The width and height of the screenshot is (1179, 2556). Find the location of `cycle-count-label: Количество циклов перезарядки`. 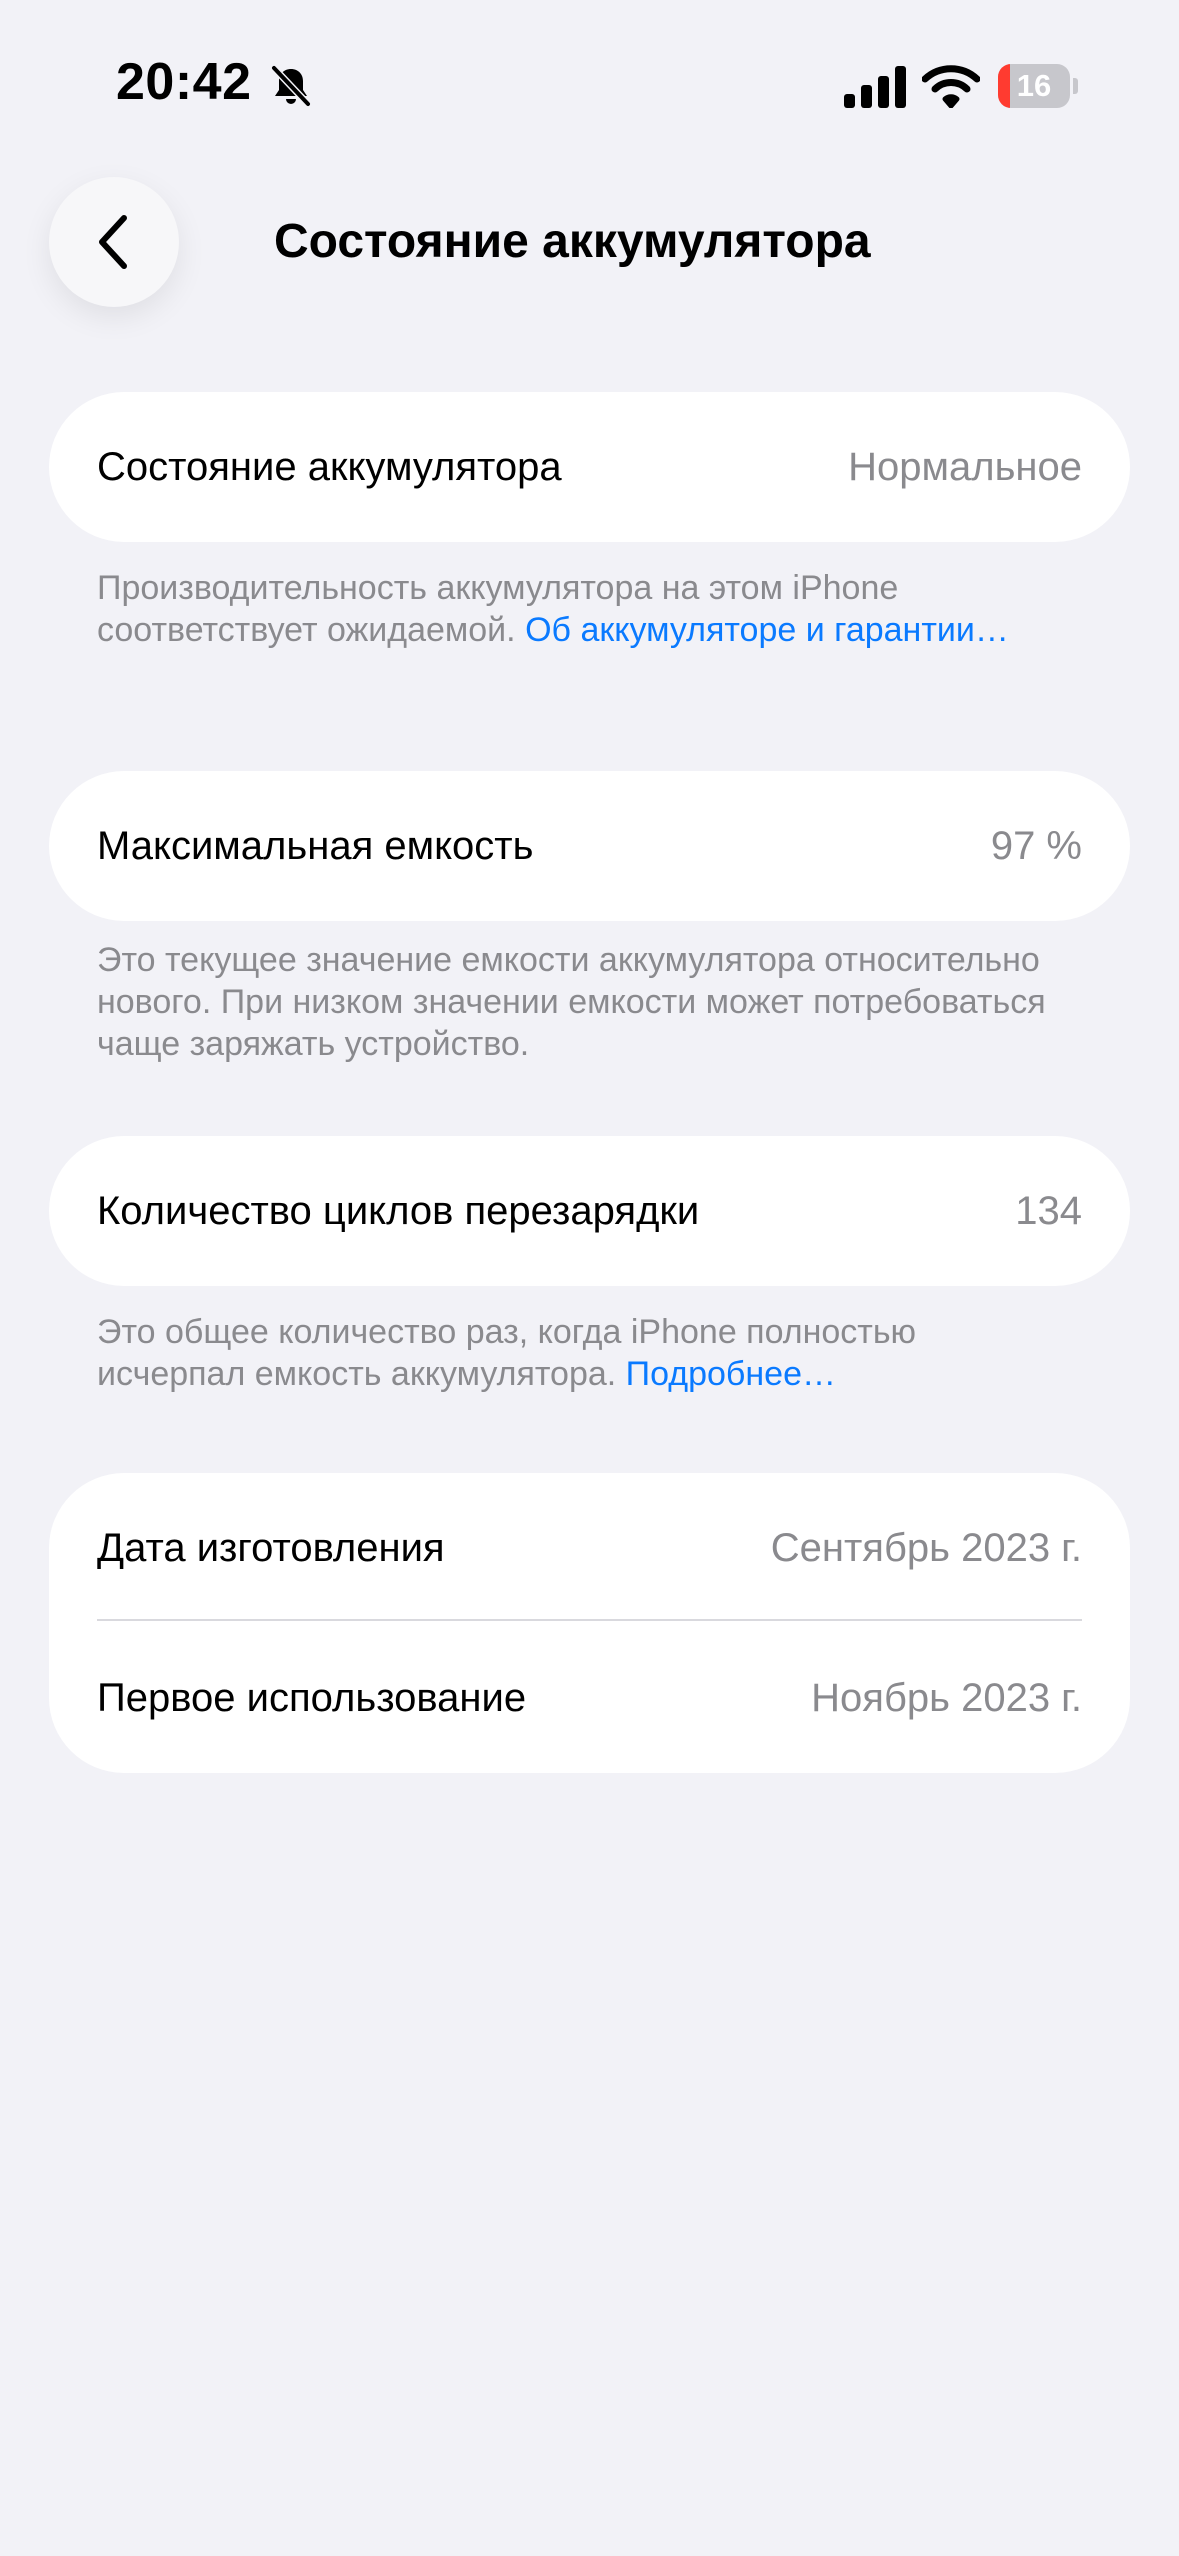

cycle-count-label: Количество циклов перезарядки is located at coordinates (398, 1210).